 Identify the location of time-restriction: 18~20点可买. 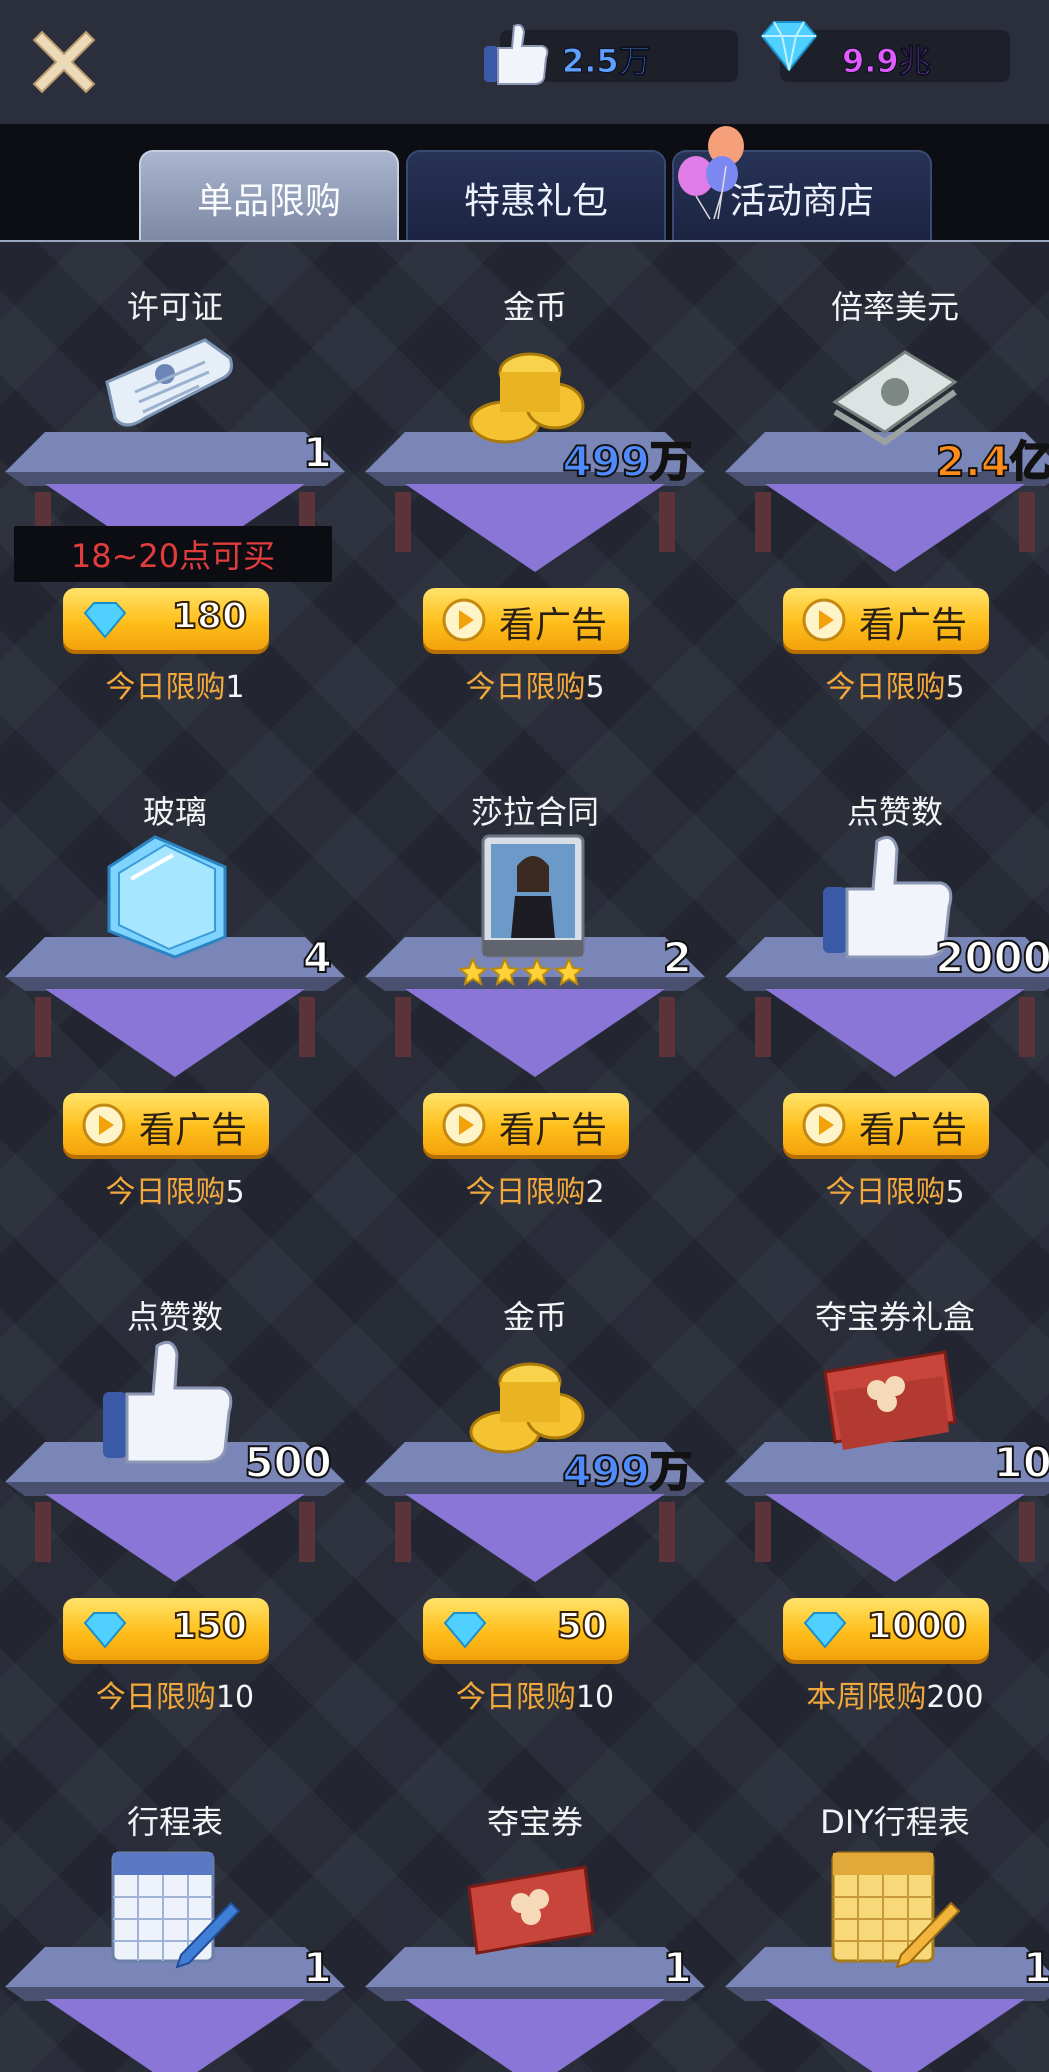
(173, 554).